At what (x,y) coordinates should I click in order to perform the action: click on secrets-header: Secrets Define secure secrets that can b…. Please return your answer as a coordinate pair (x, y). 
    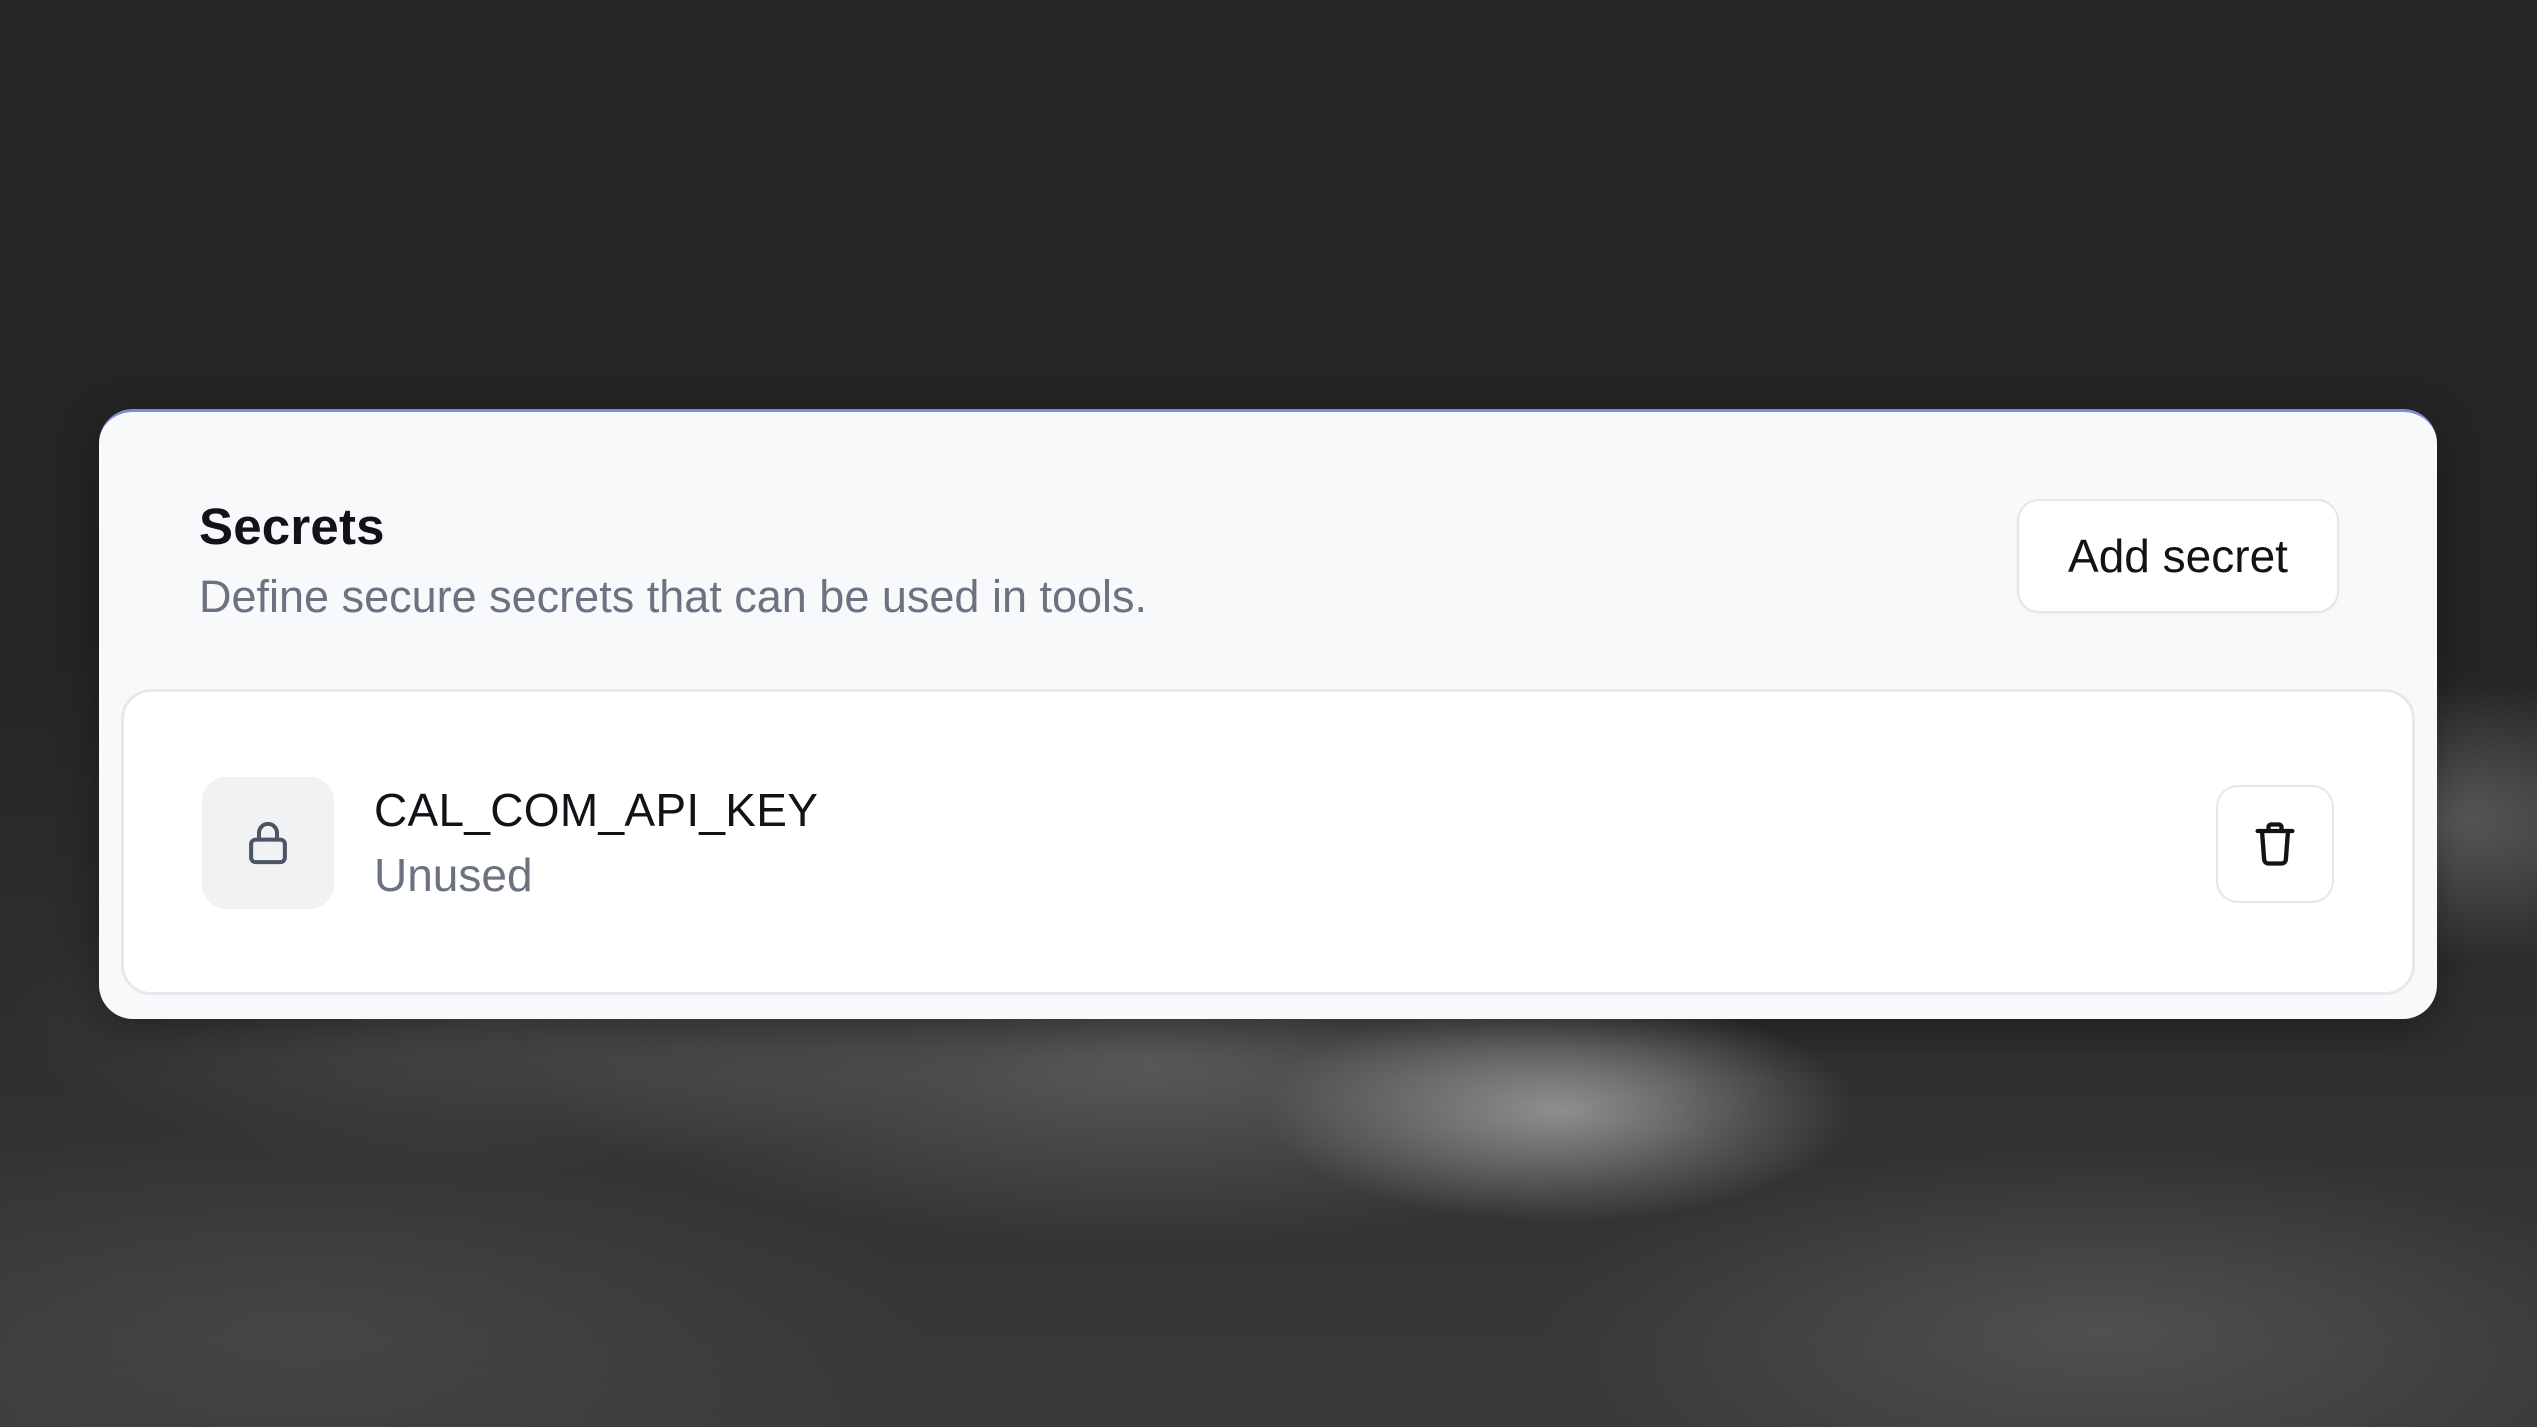
    Looking at the image, I should click on (1269, 559).